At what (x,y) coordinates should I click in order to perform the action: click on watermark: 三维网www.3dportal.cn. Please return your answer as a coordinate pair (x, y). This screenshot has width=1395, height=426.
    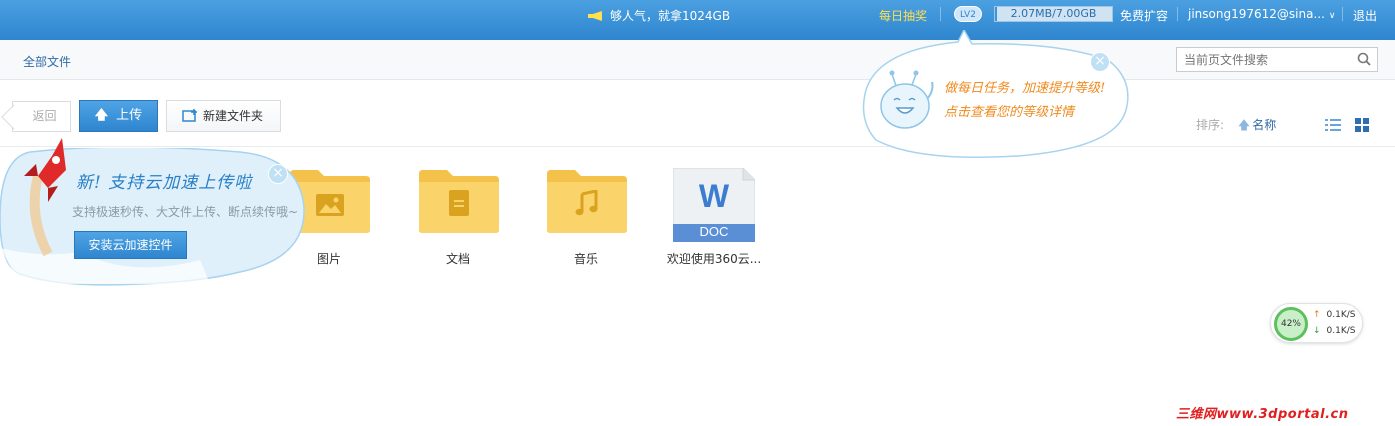
    Looking at the image, I should click on (1262, 414).